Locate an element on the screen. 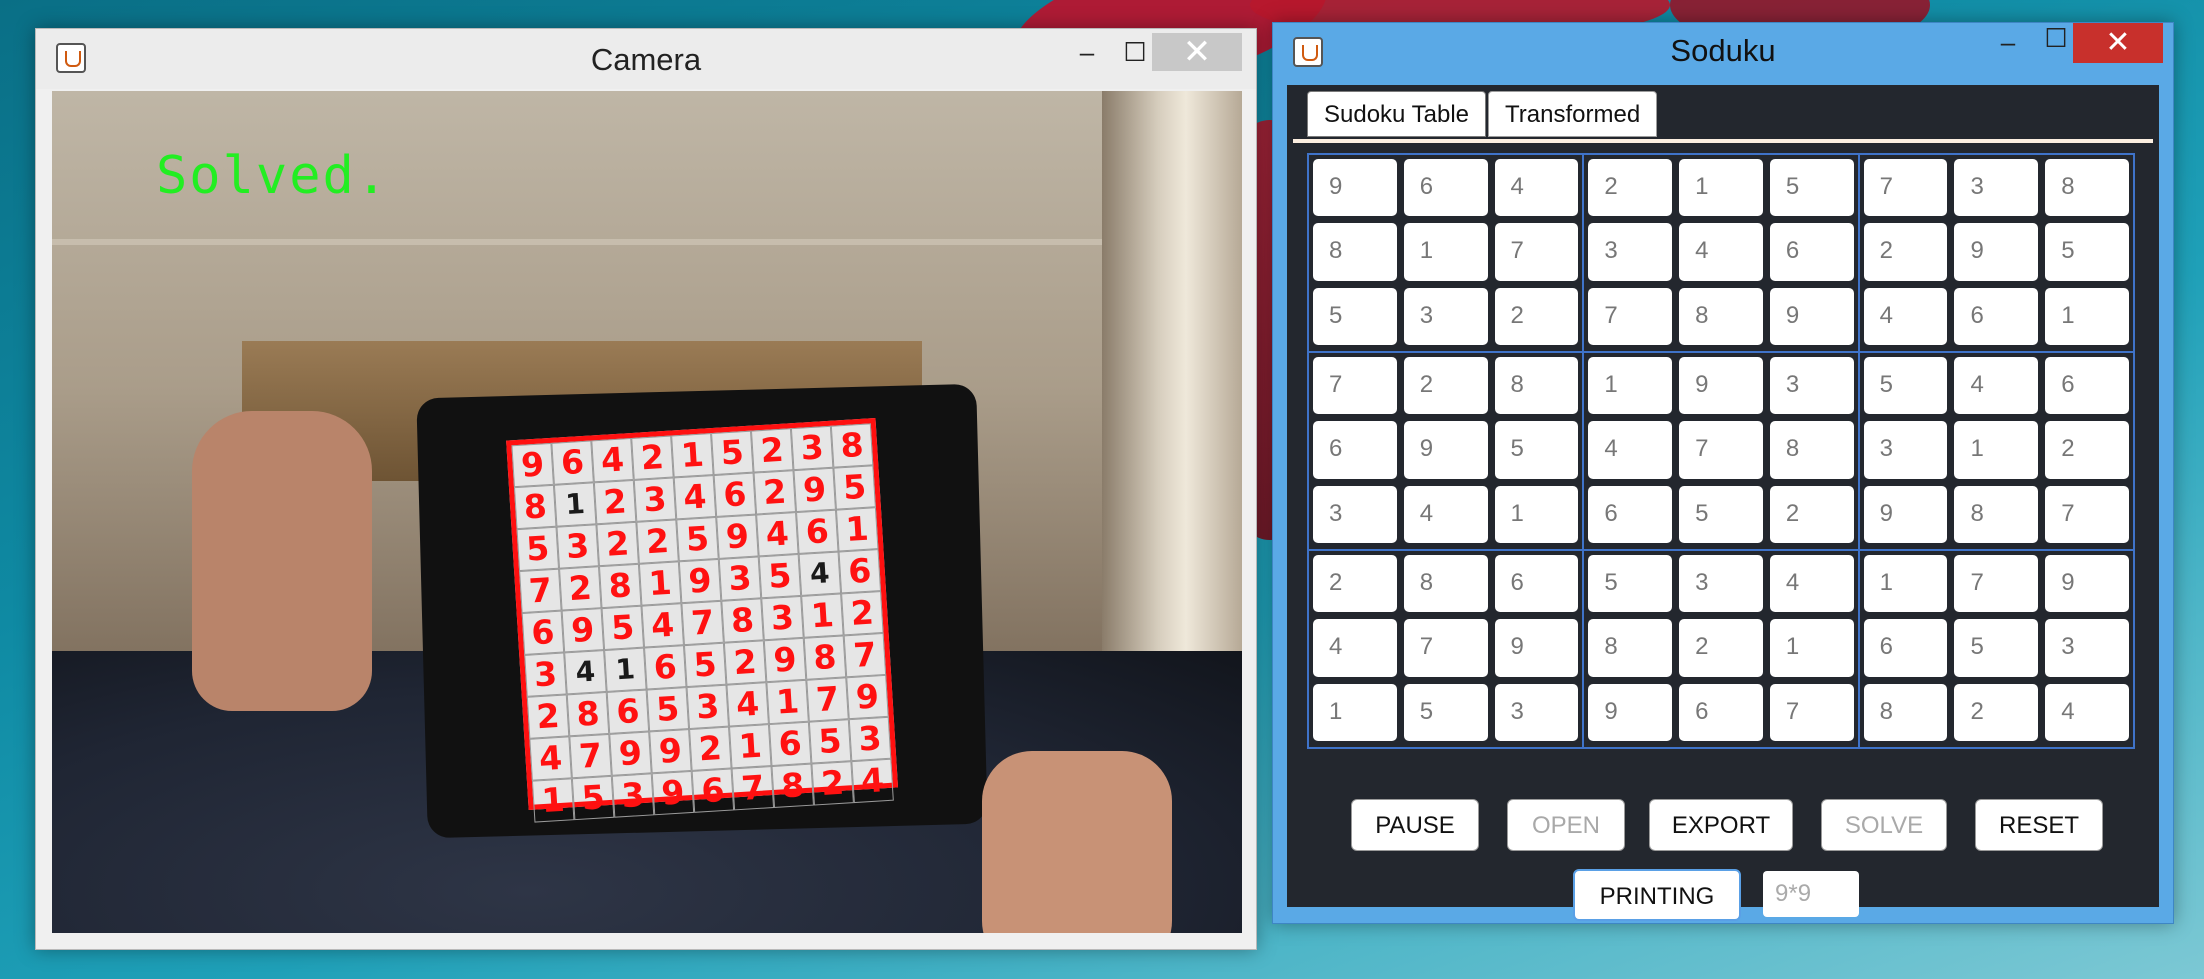 Image resolution: width=2204 pixels, height=979 pixels. photo-sudoku-digit: 5 is located at coordinates (593, 798).